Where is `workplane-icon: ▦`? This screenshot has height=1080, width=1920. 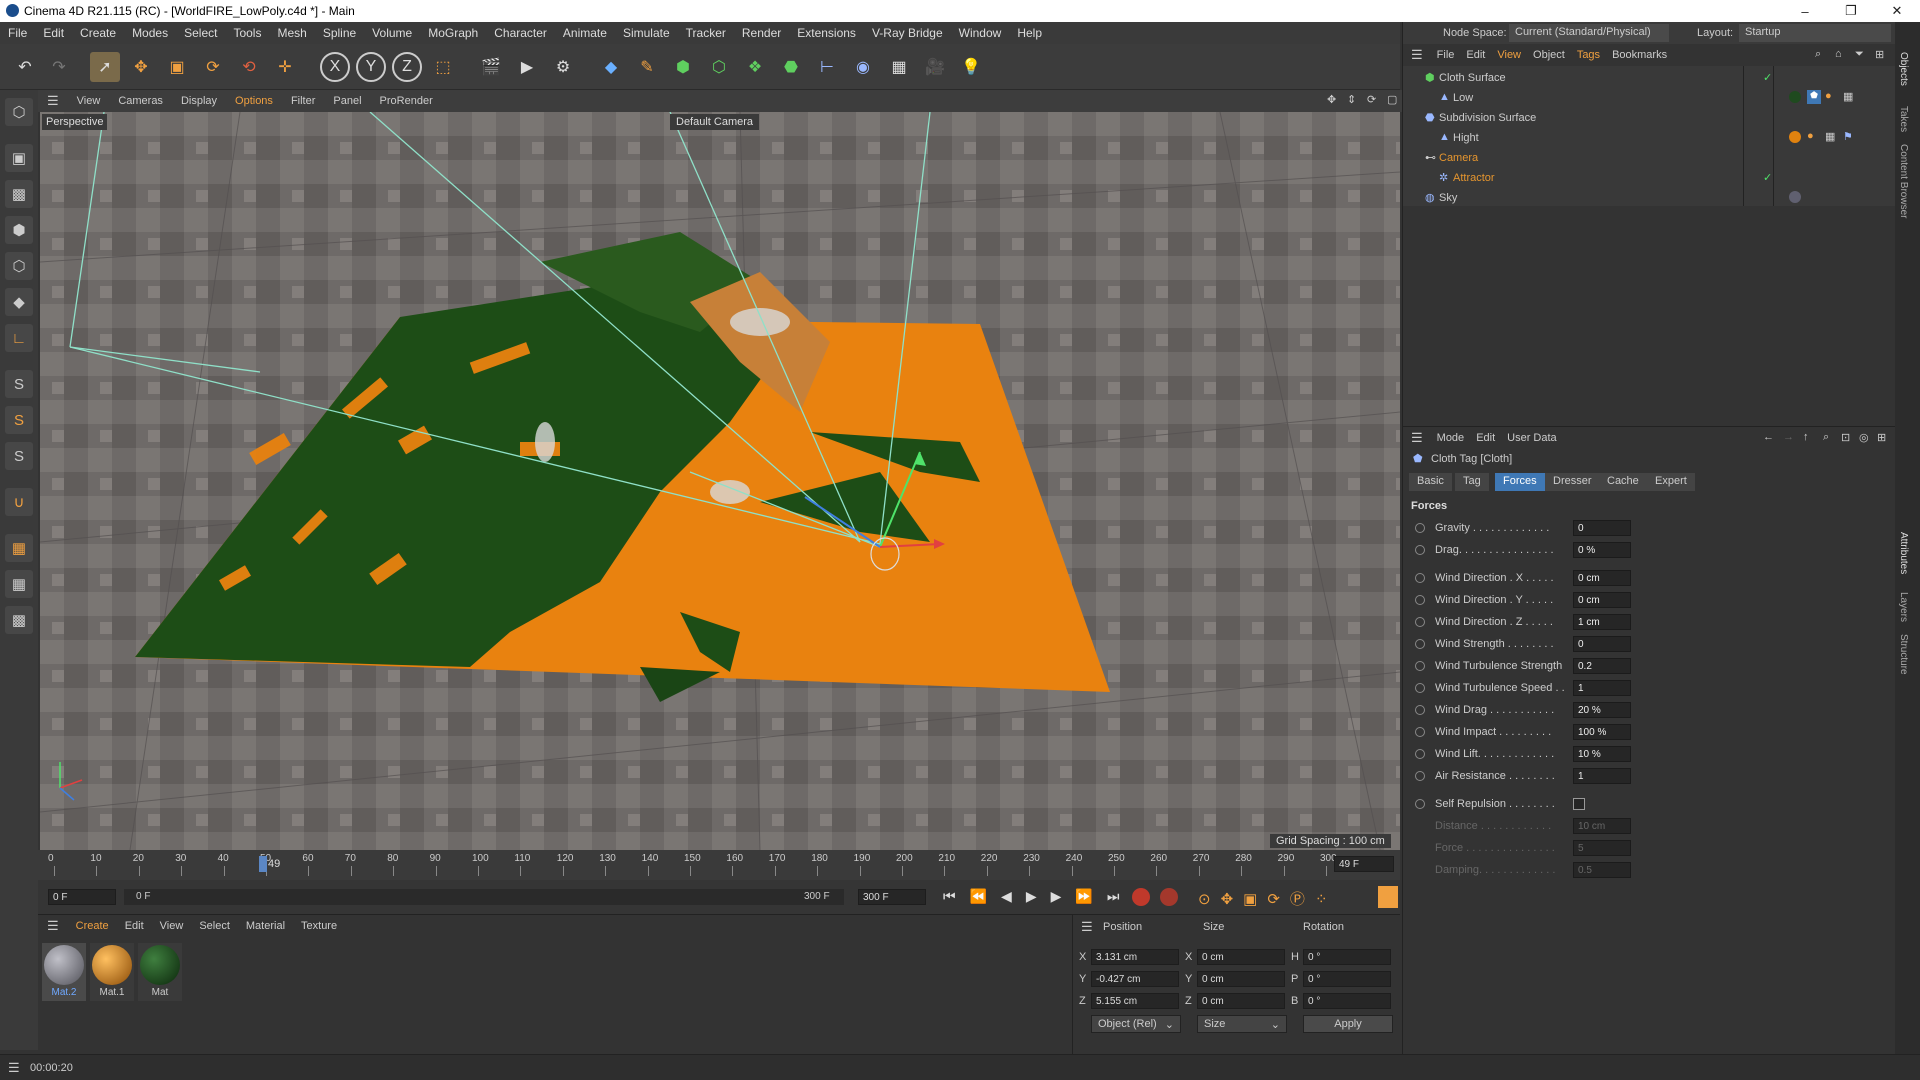
workplane-icon: ▦ is located at coordinates (19, 548).